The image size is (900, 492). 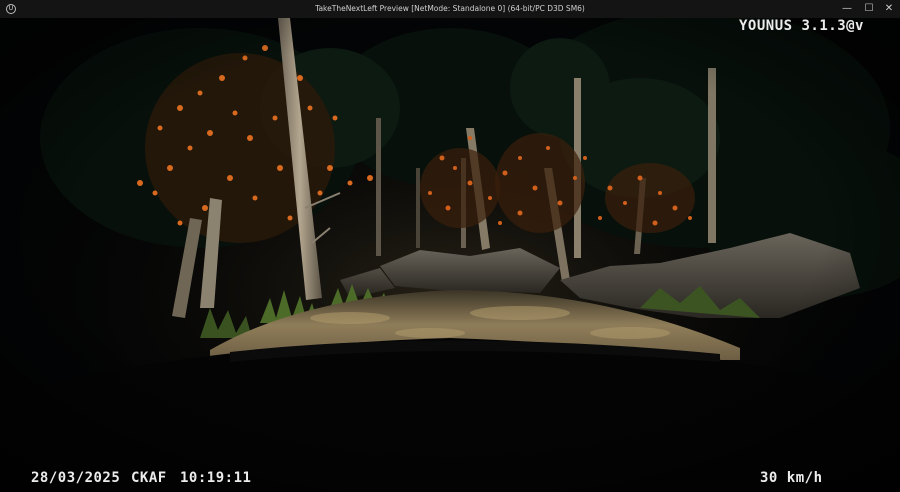 What do you see at coordinates (801, 26) in the screenshot?
I see `version-label: YOUNUS 3.1.3@v` at bounding box center [801, 26].